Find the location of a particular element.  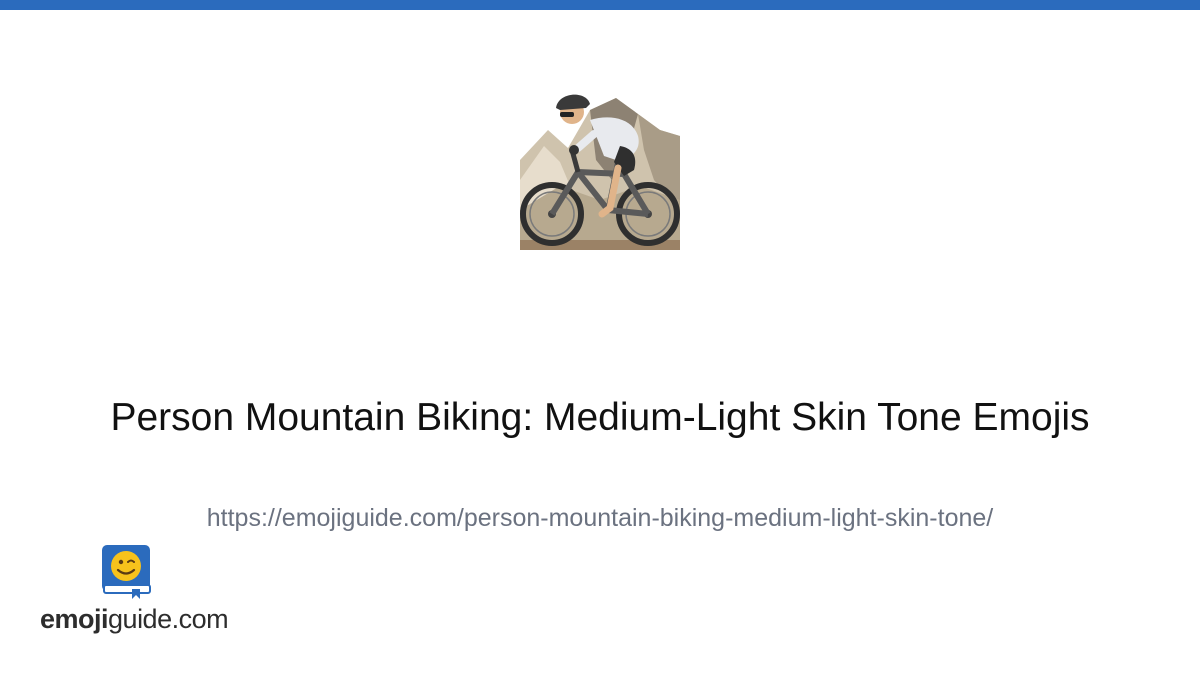

logo-text-regular: guide.com is located at coordinates (168, 619).